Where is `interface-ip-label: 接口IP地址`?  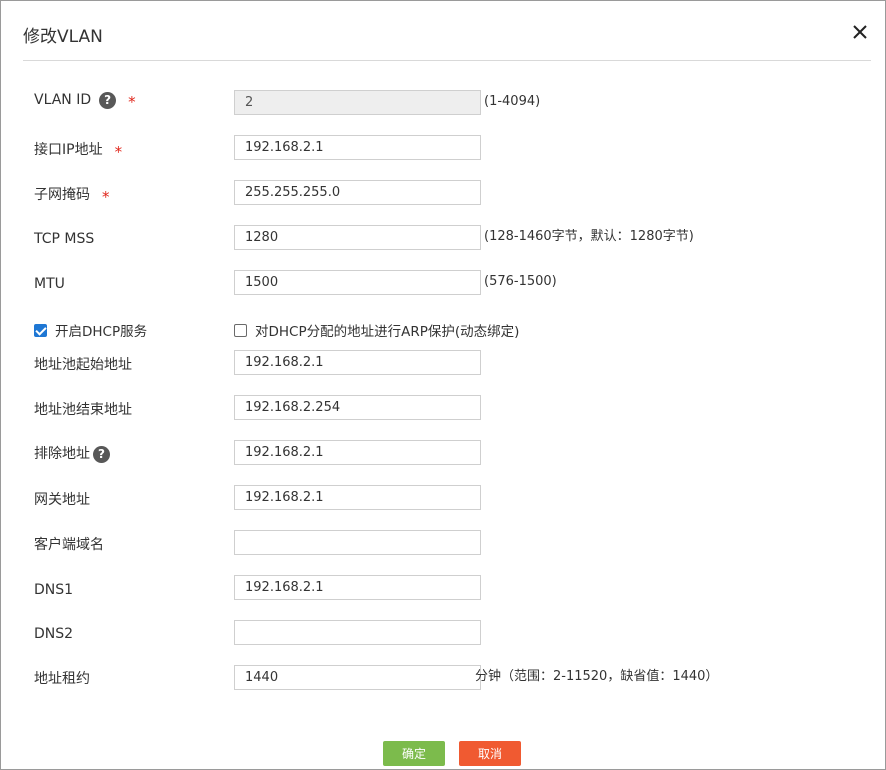
interface-ip-label: 接口IP地址 is located at coordinates (68, 150).